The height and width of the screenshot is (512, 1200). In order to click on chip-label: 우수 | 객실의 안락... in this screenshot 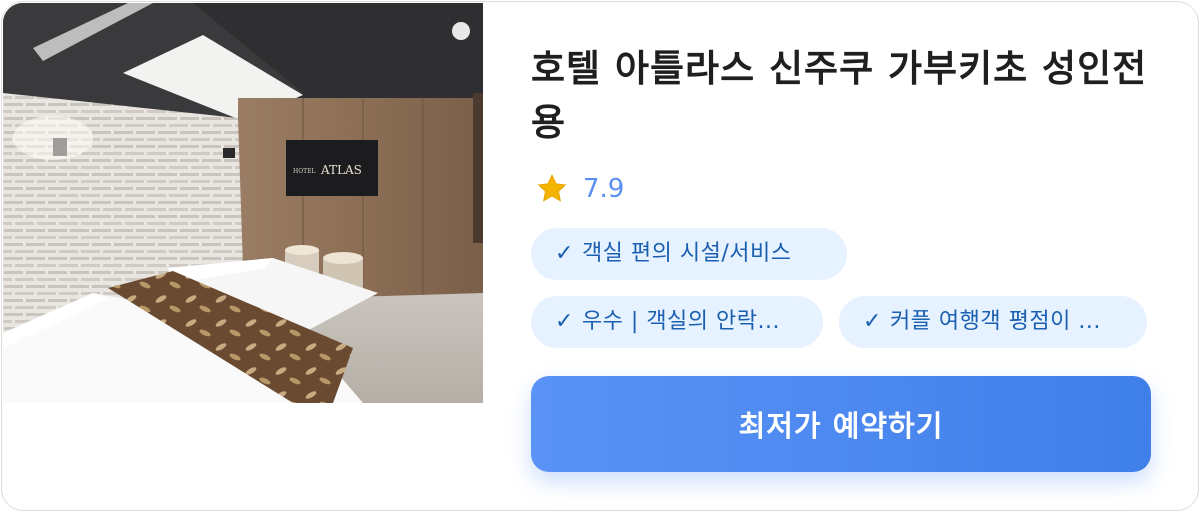, I will do `click(680, 321)`.